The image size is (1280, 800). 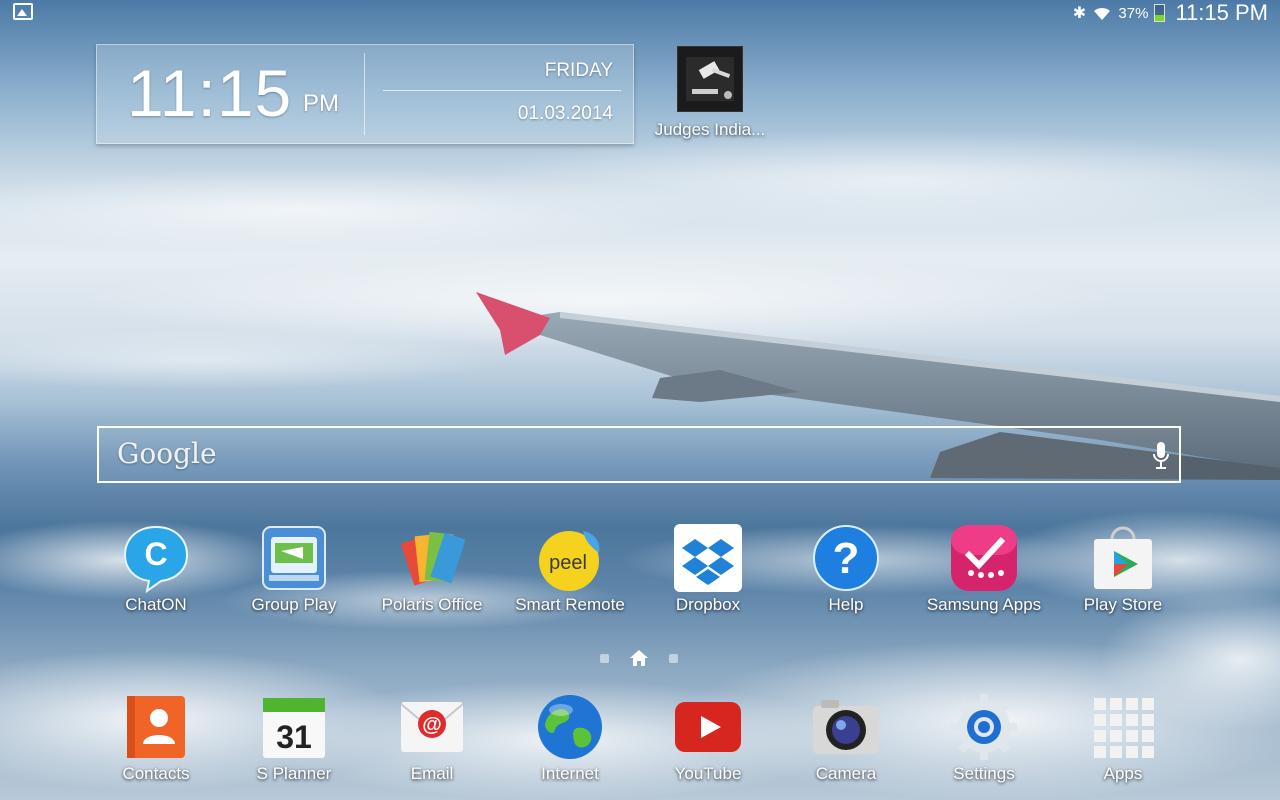 What do you see at coordinates (708, 727) in the screenshot?
I see `youtube-icon` at bounding box center [708, 727].